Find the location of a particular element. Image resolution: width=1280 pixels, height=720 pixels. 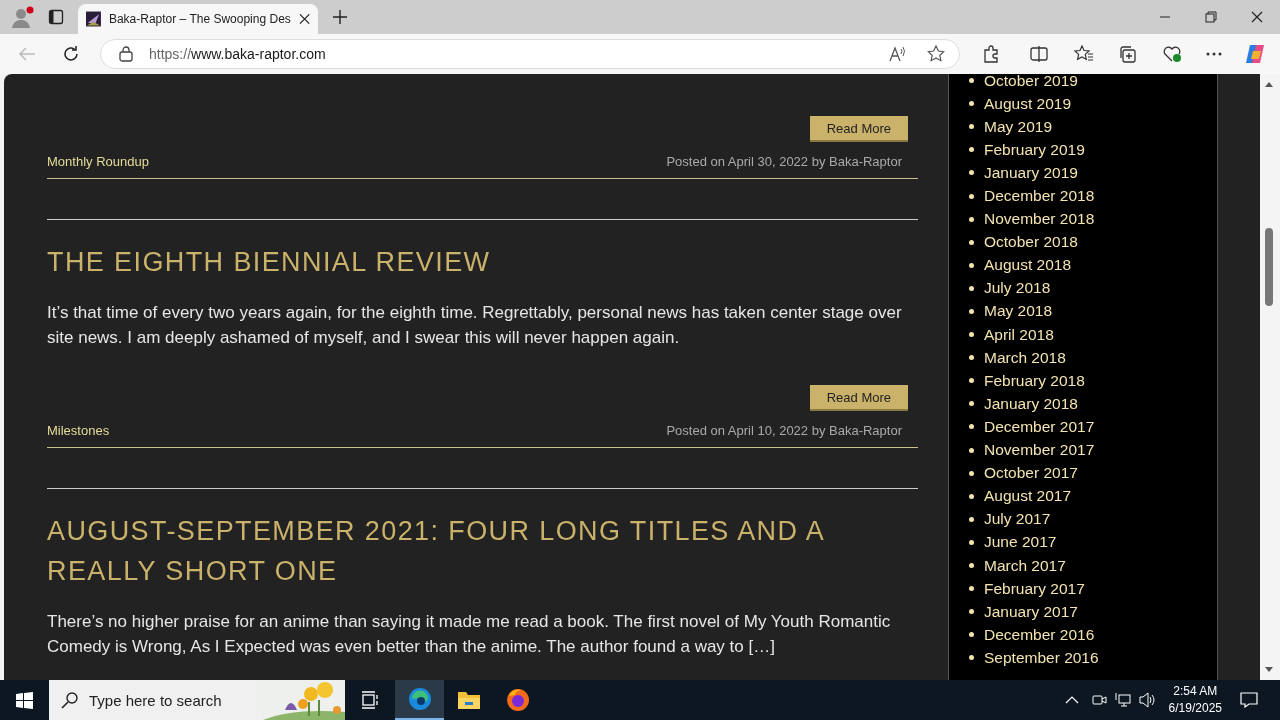

archive-link: May 2019 is located at coordinates (1018, 126).